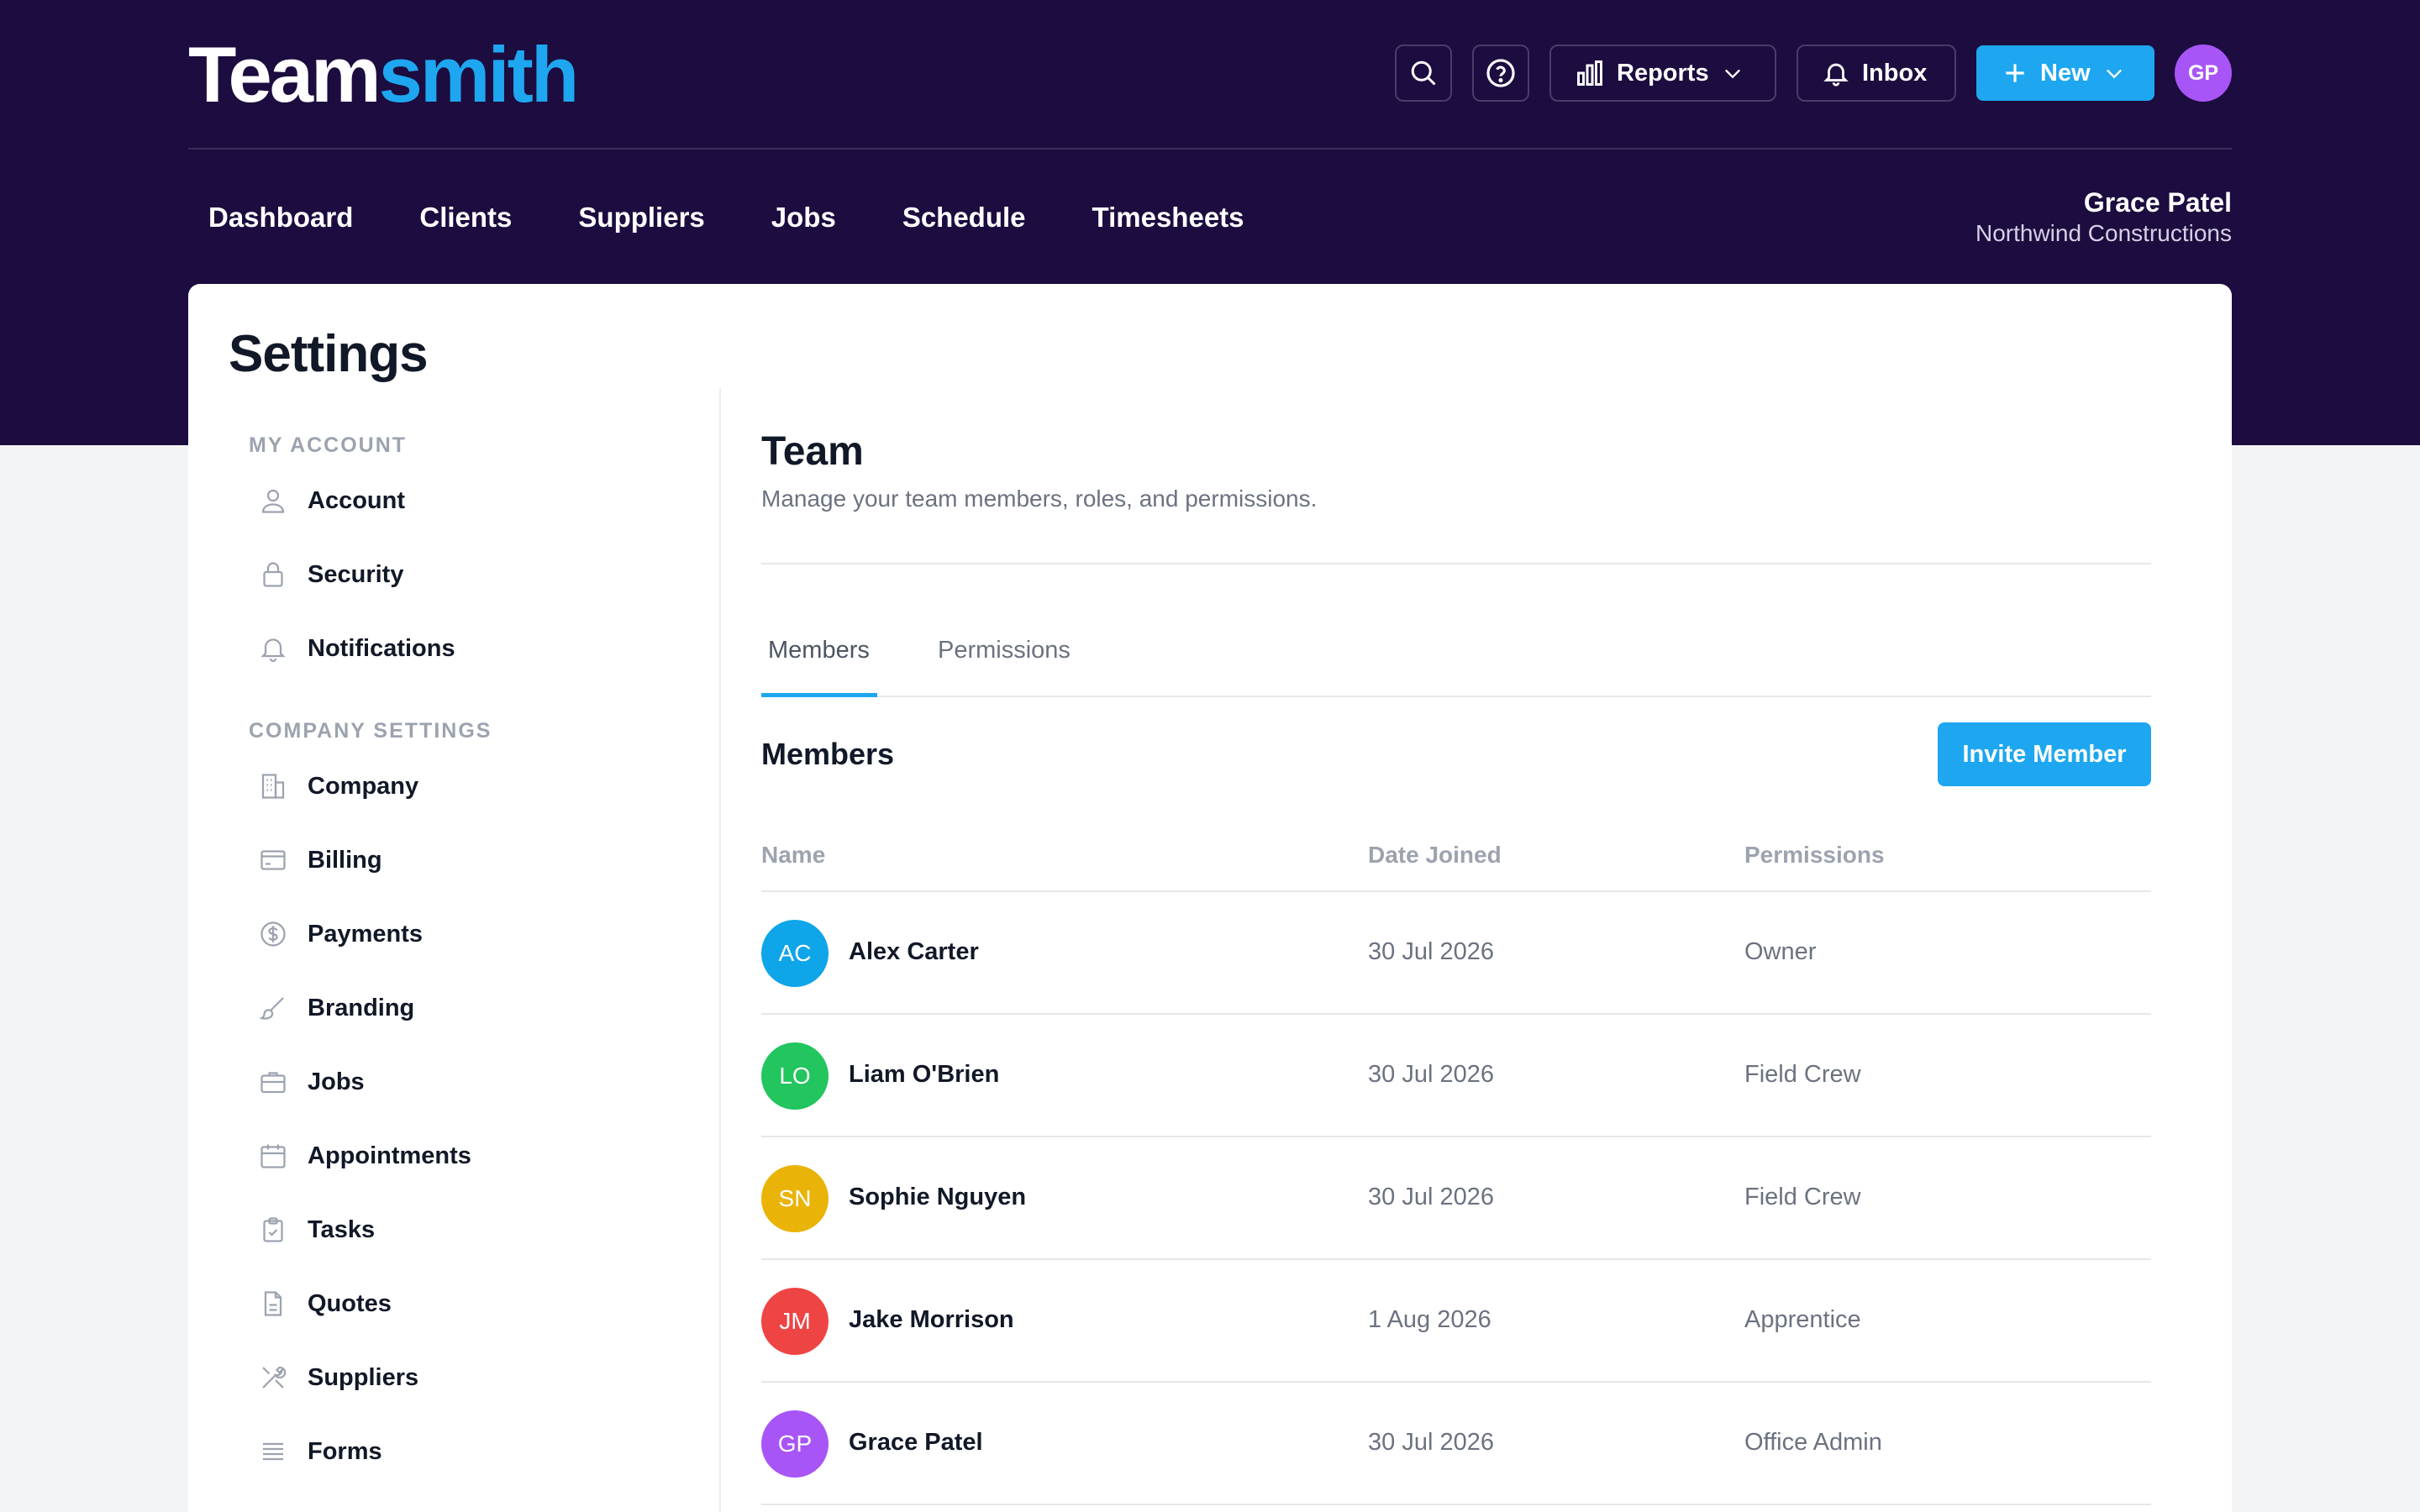 The height and width of the screenshot is (1512, 2420). Describe the element at coordinates (464, 1082) in the screenshot. I see `sidebar-item-jobs: Jobs` at that location.